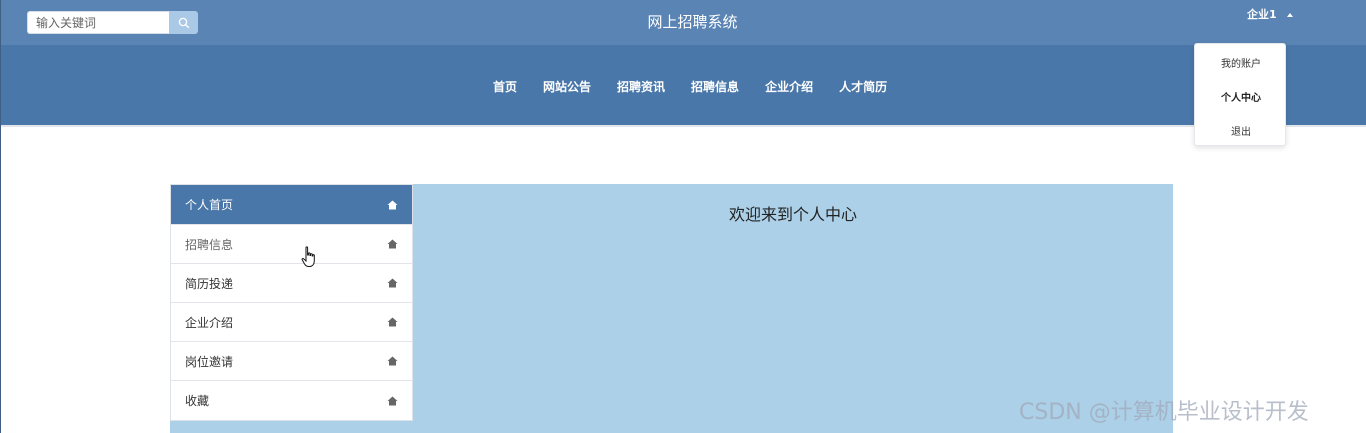 This screenshot has height=433, width=1366. I want to click on nav-item-recruit-info: 招聘信息, so click(715, 86).